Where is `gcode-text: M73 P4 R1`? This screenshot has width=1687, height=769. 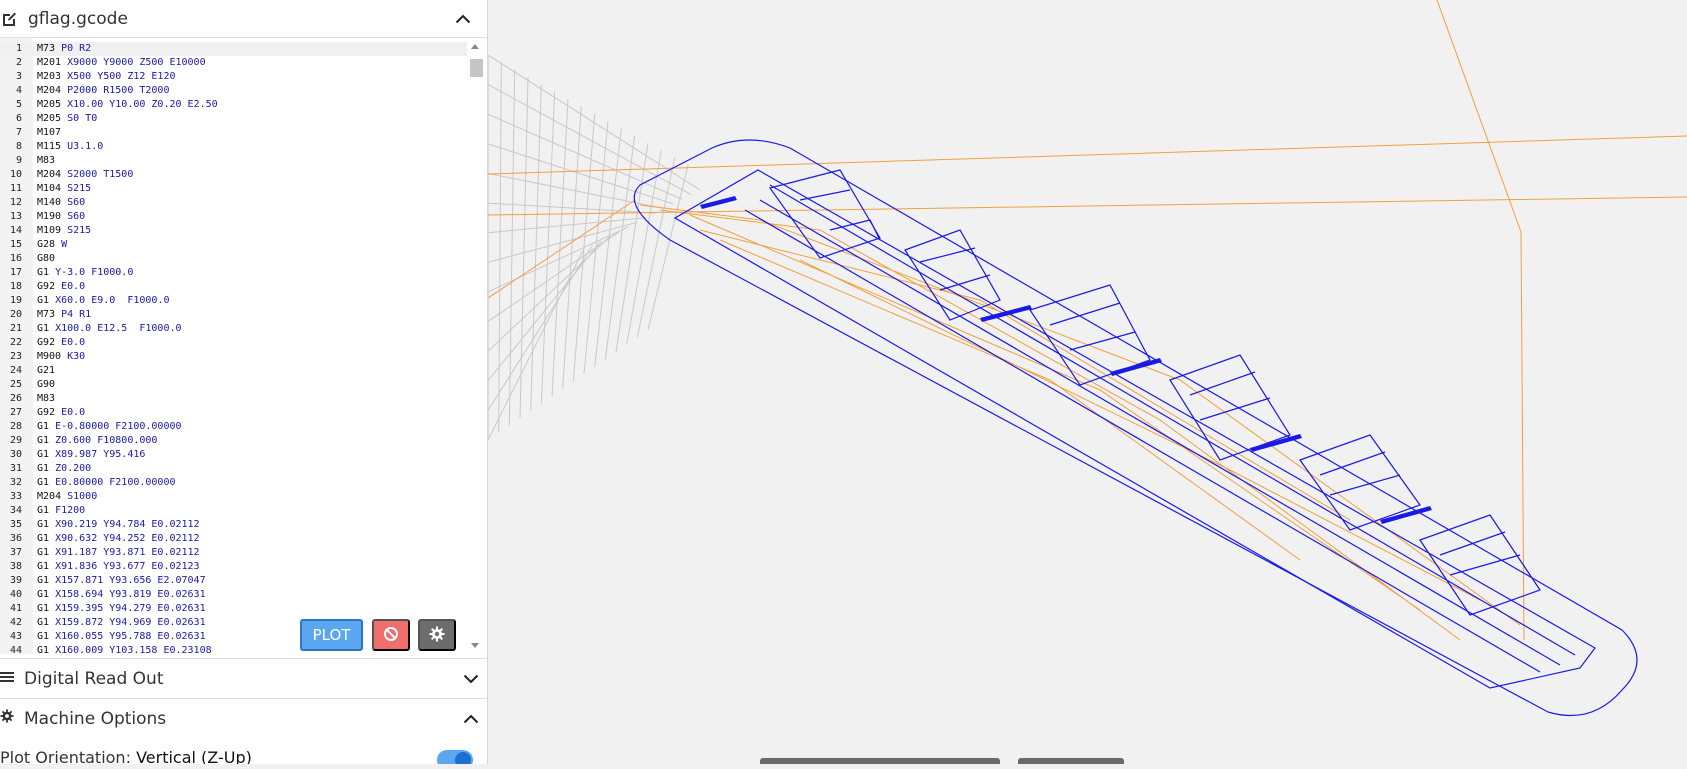
gcode-text: M73 P4 R1 is located at coordinates (64, 315).